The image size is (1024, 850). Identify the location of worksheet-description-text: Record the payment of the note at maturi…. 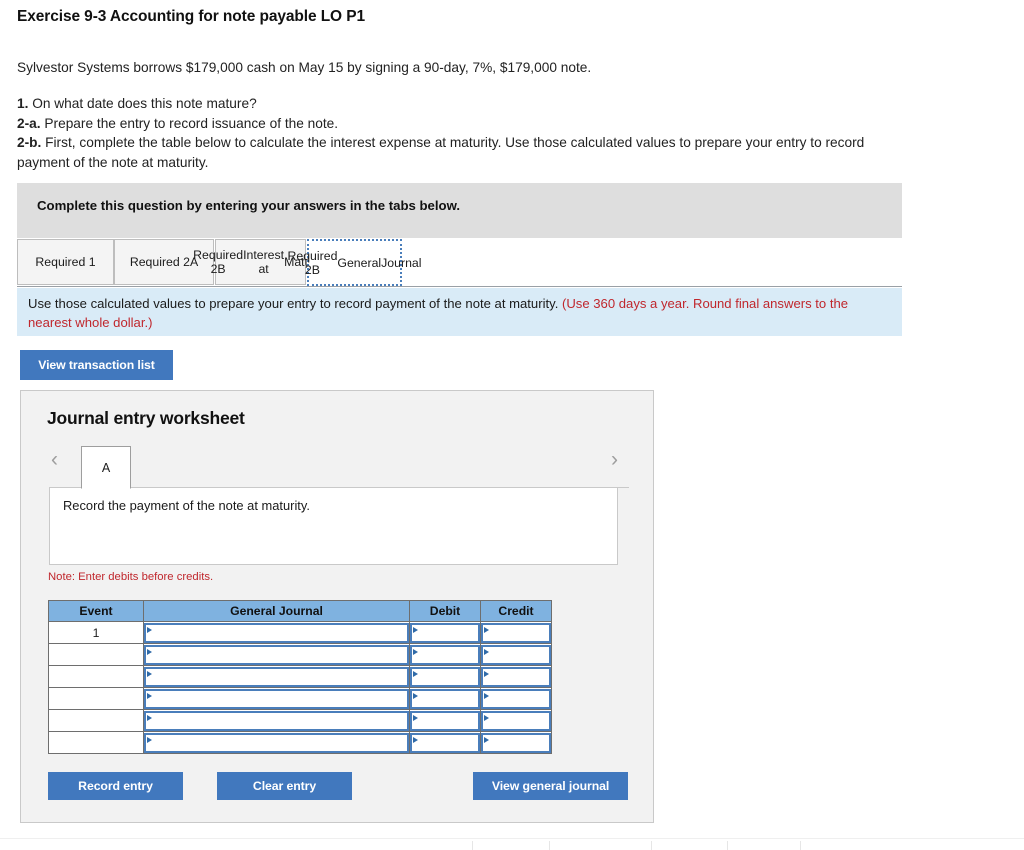
(186, 505).